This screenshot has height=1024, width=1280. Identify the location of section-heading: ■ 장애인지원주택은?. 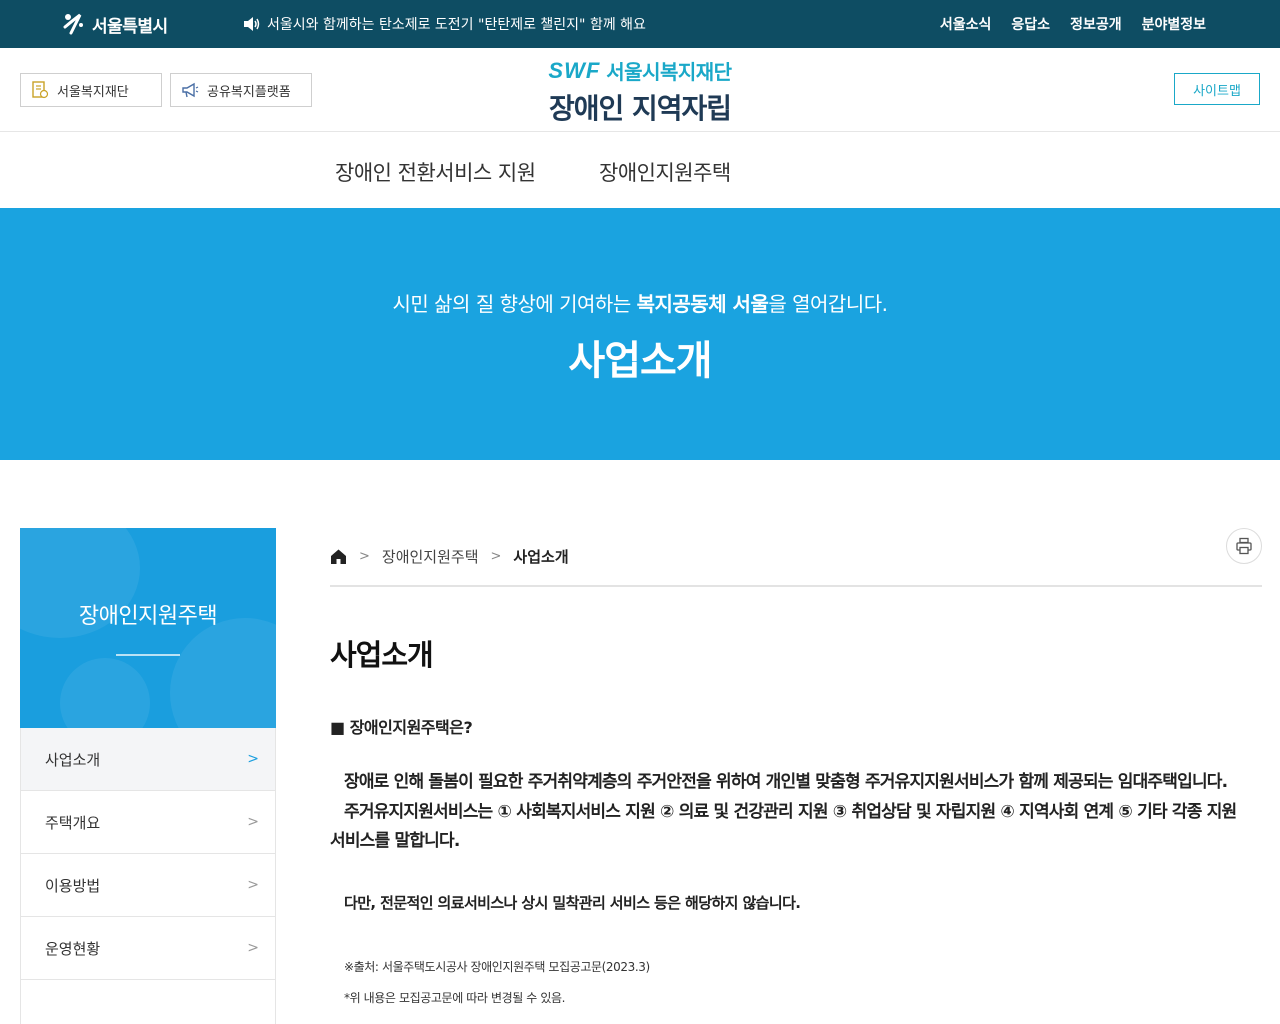
(401, 727).